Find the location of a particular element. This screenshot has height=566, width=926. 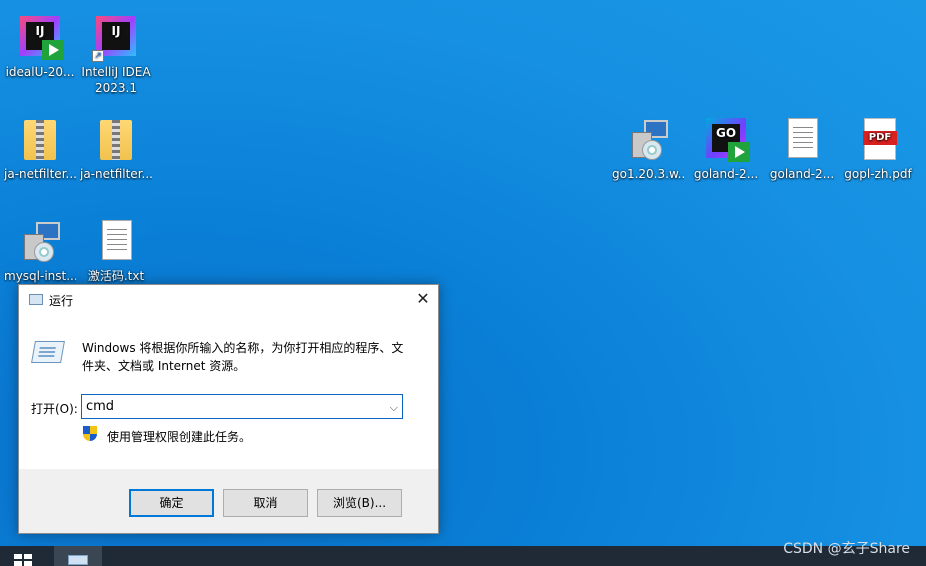

watermark: CSDN @玄子Share is located at coordinates (846, 549).